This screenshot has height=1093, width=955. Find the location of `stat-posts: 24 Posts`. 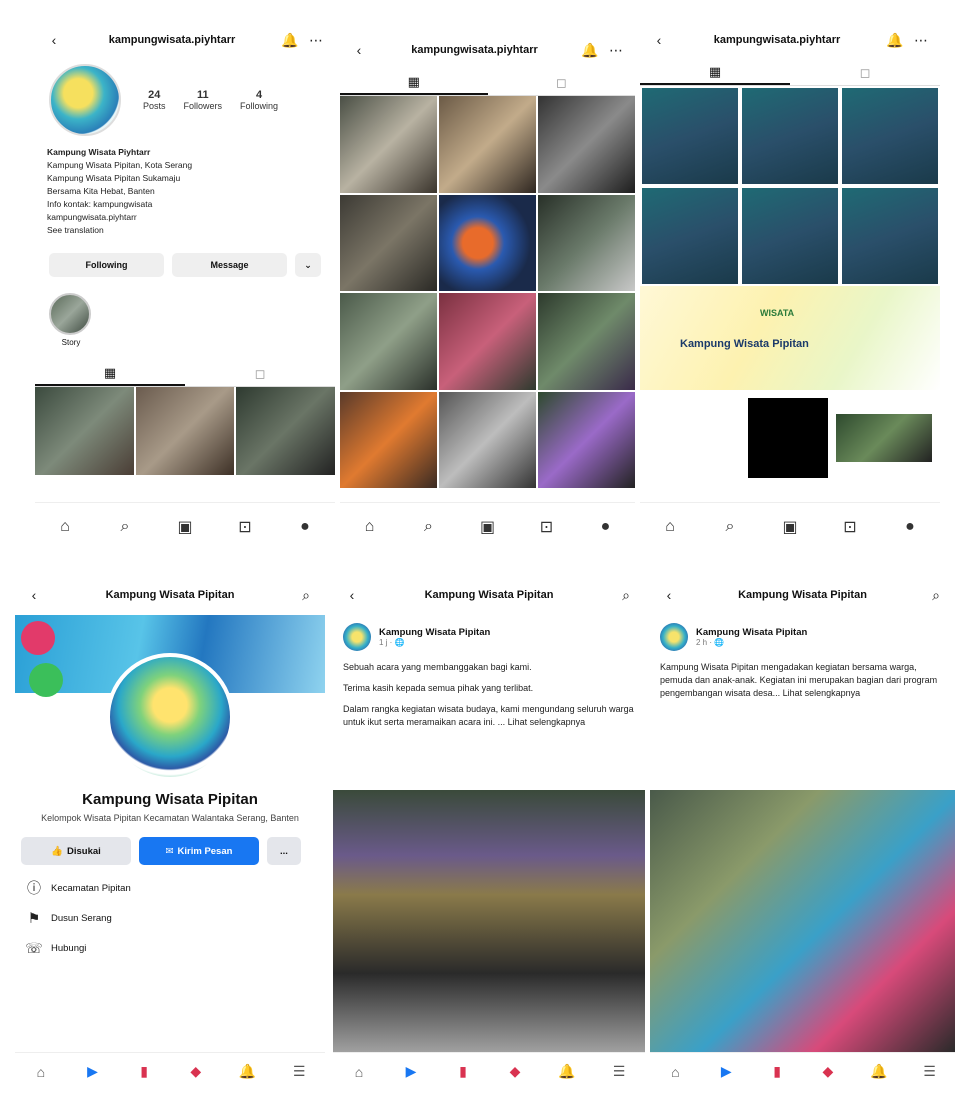

stat-posts: 24 Posts is located at coordinates (154, 100).